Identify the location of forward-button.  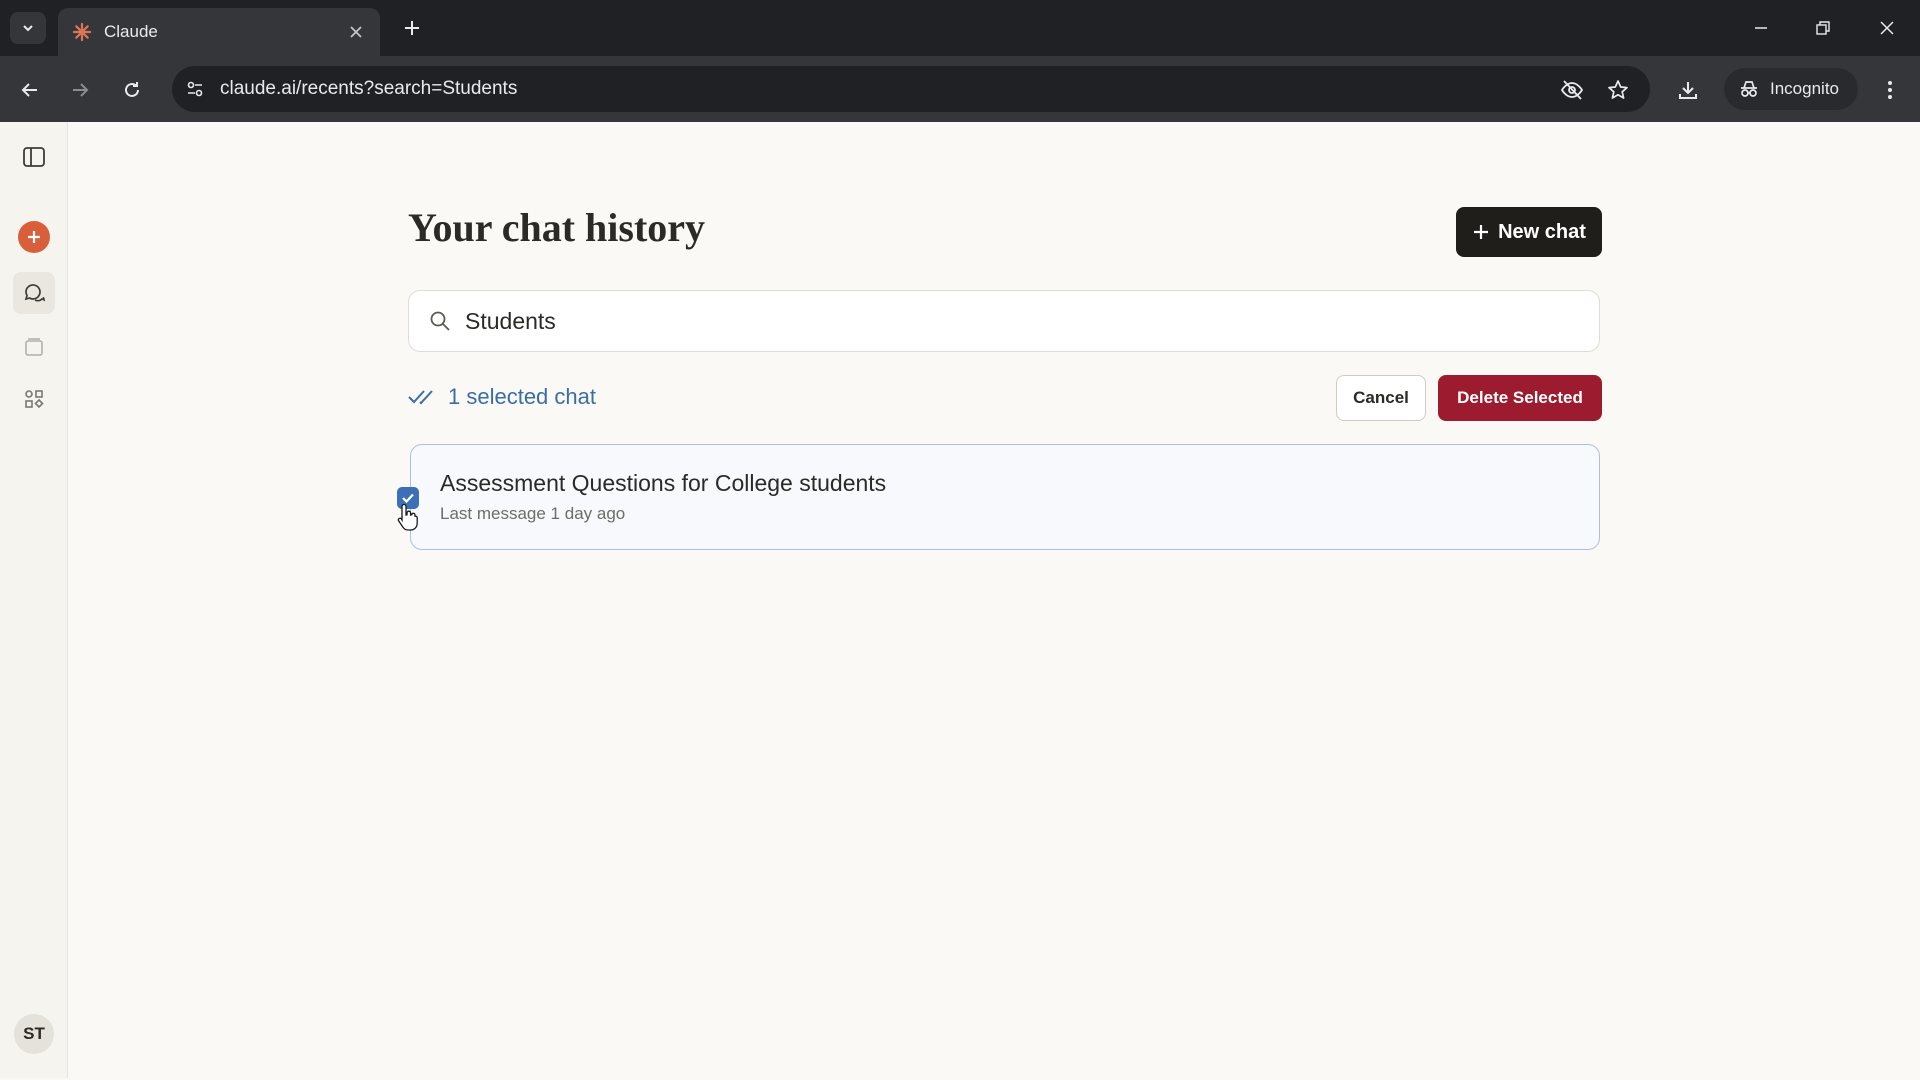
(80, 90).